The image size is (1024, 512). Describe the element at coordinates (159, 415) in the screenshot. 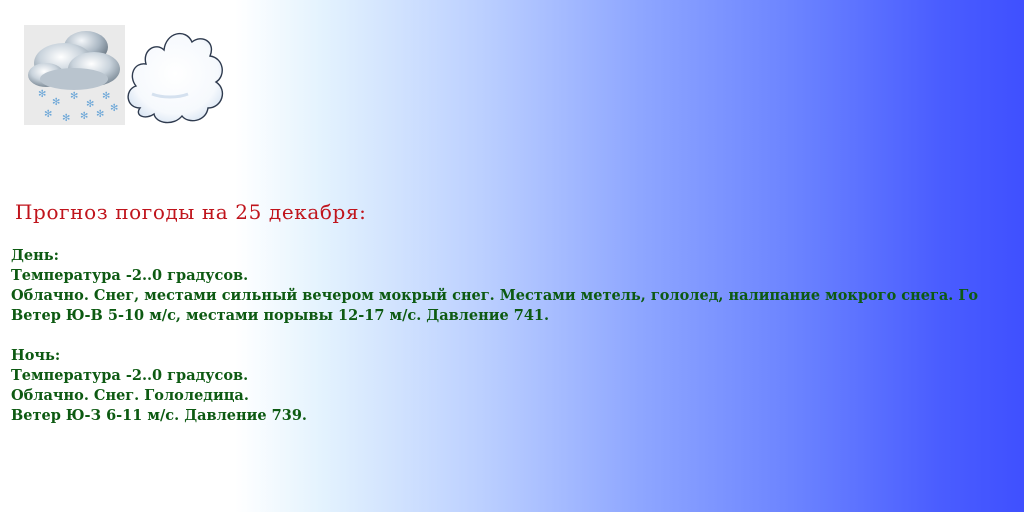

I see `night-wind: Ветер Ю-З 6-11 м/с. Давление 739.` at that location.